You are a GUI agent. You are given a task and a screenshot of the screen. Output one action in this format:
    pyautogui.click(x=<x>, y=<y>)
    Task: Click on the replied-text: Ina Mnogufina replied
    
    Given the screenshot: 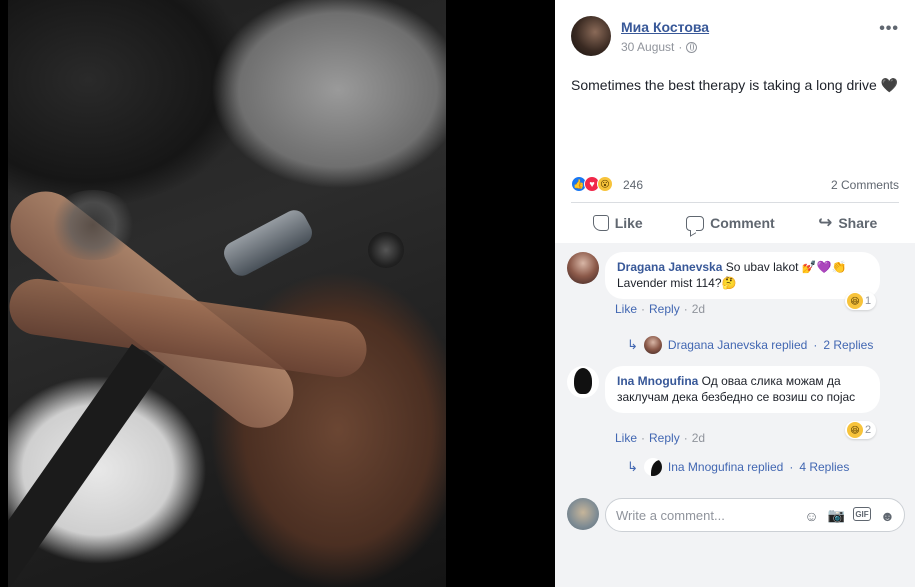 What is the action you would take?
    pyautogui.click(x=725, y=467)
    